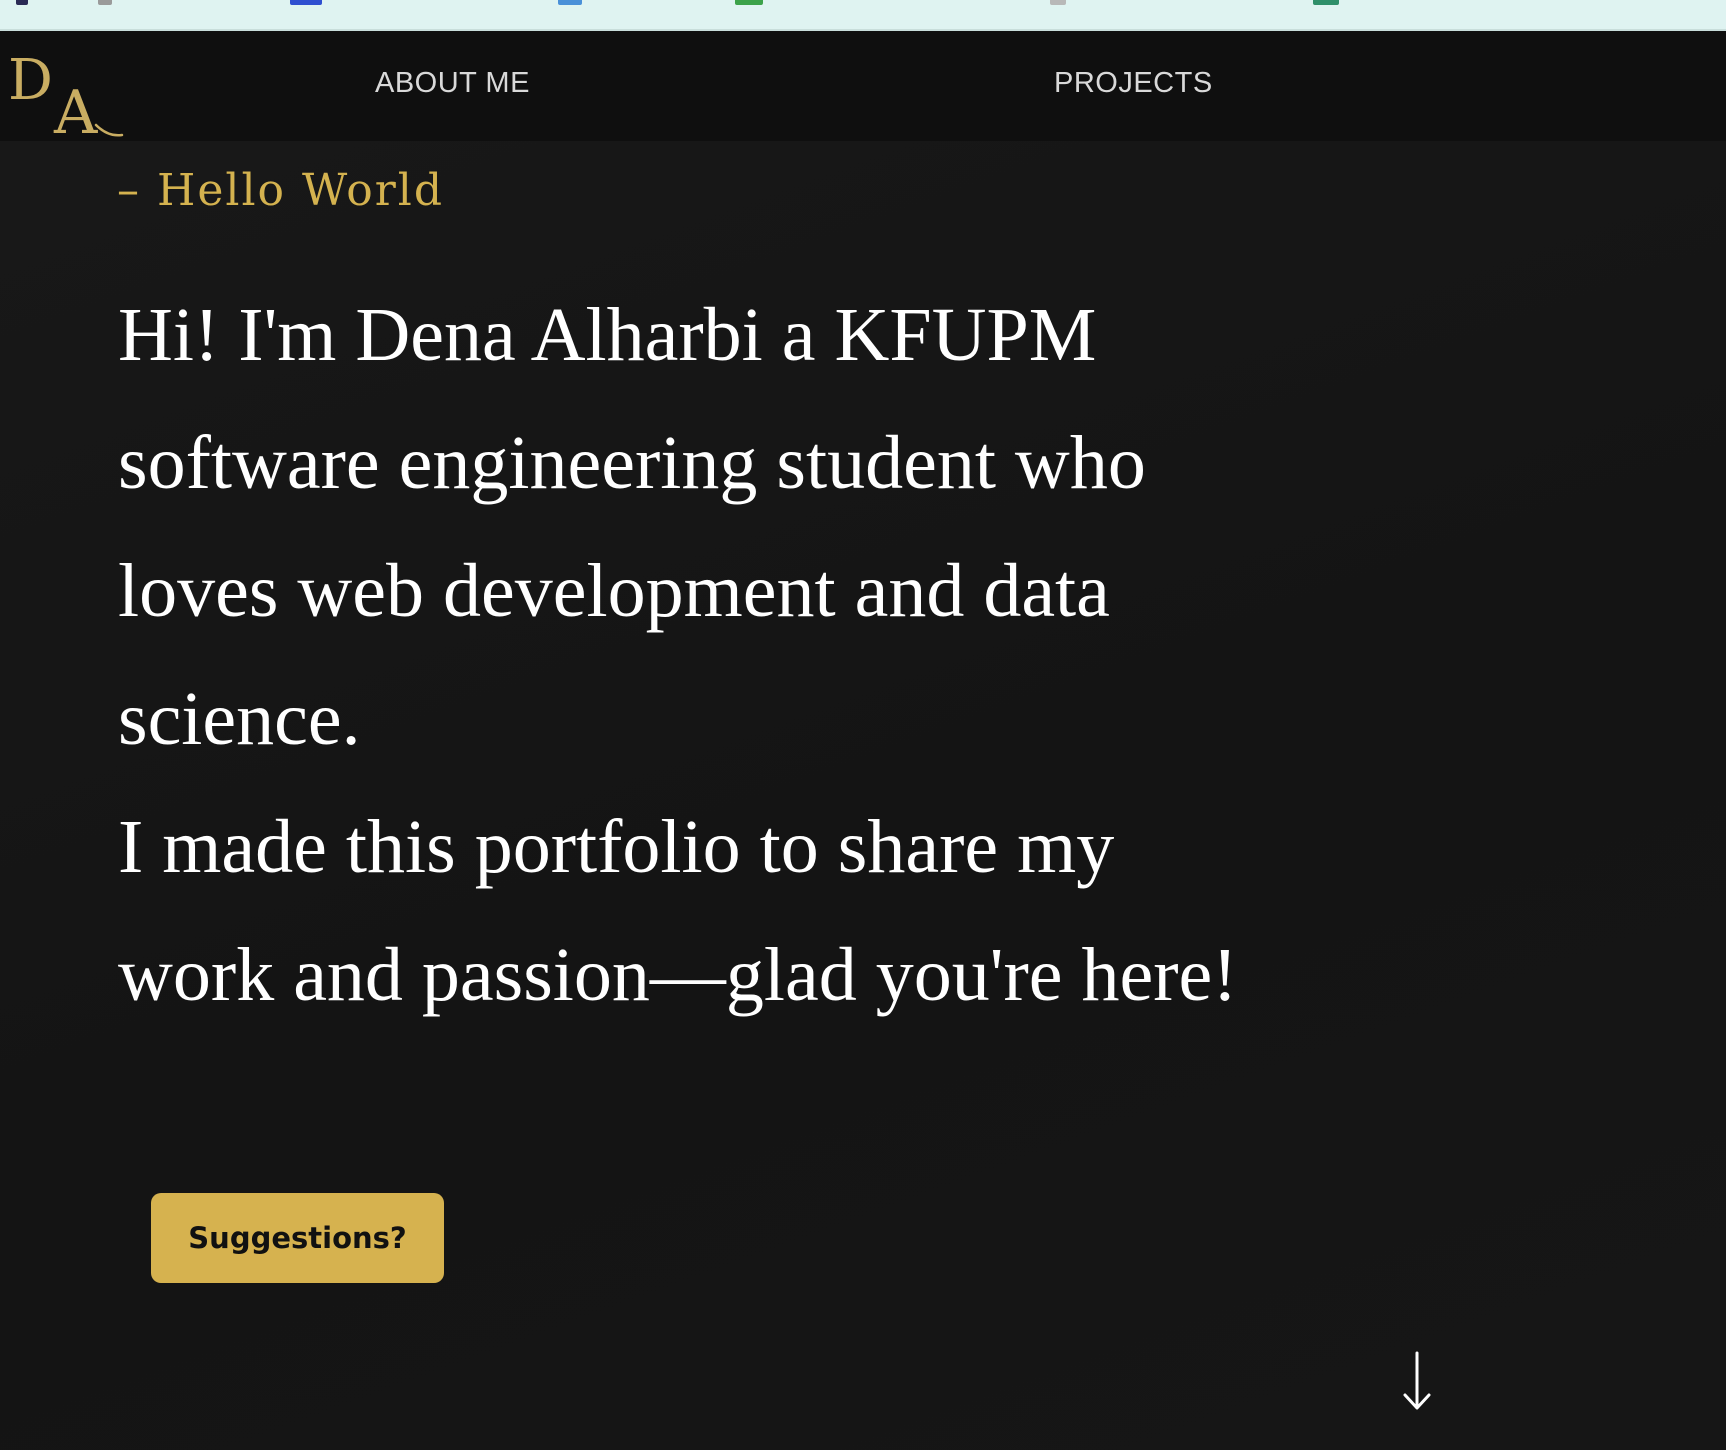 The height and width of the screenshot is (1450, 1726). I want to click on hero-greeting: – Hello World, so click(281, 190).